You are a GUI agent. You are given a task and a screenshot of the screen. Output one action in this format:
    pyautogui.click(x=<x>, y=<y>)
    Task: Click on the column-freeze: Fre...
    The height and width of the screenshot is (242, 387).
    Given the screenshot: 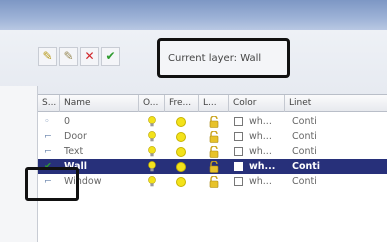 What is the action you would take?
    pyautogui.click(x=182, y=103)
    